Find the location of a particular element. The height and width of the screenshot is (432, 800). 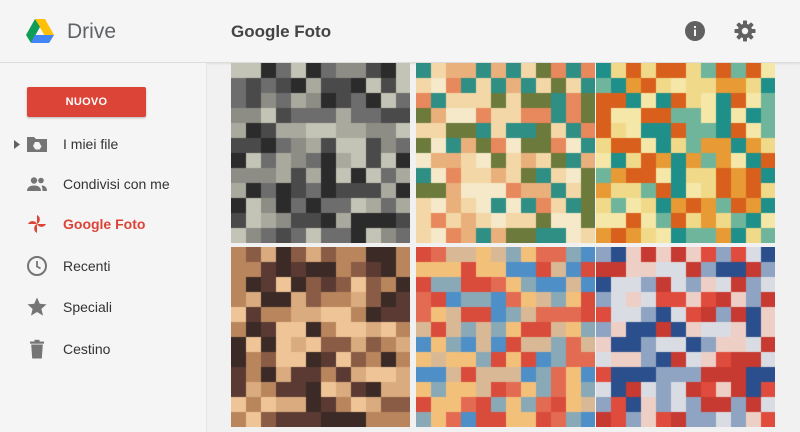

sidebar-item-my-files: I miei file is located at coordinates (103, 145).